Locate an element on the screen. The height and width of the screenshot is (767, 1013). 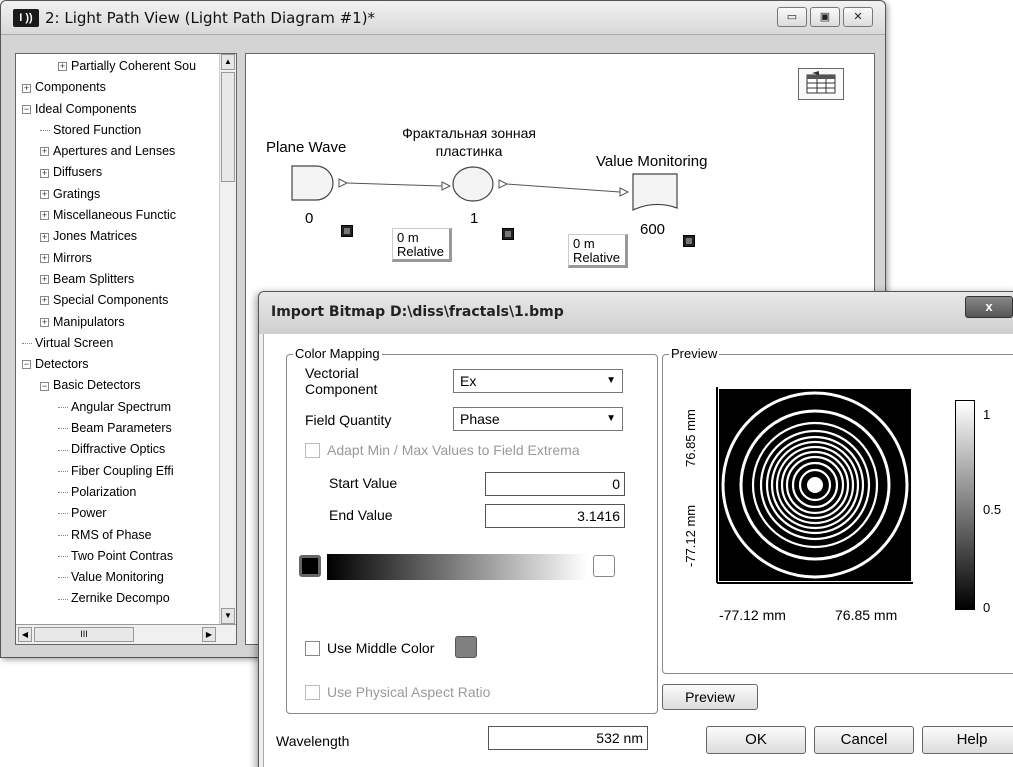
tree-vertical-scrollbar: ▲ ▼ is located at coordinates (227, 339).